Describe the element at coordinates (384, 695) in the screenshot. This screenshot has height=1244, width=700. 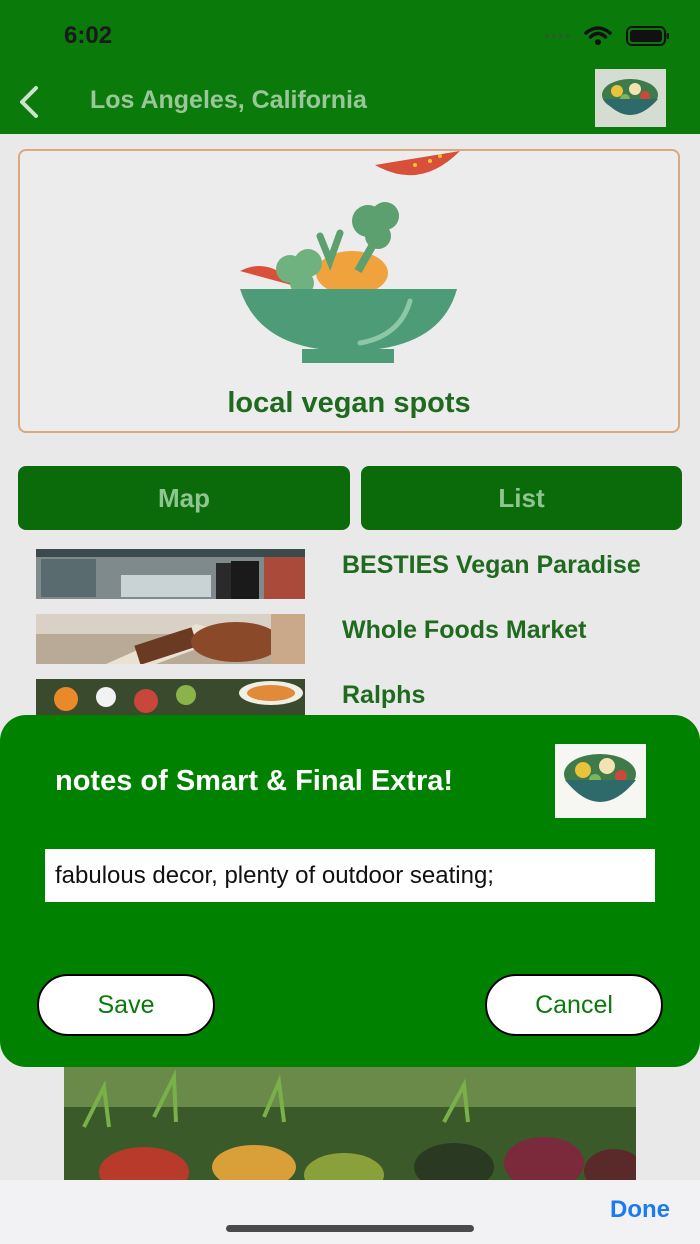
I see `place-name: Ralphs` at that location.